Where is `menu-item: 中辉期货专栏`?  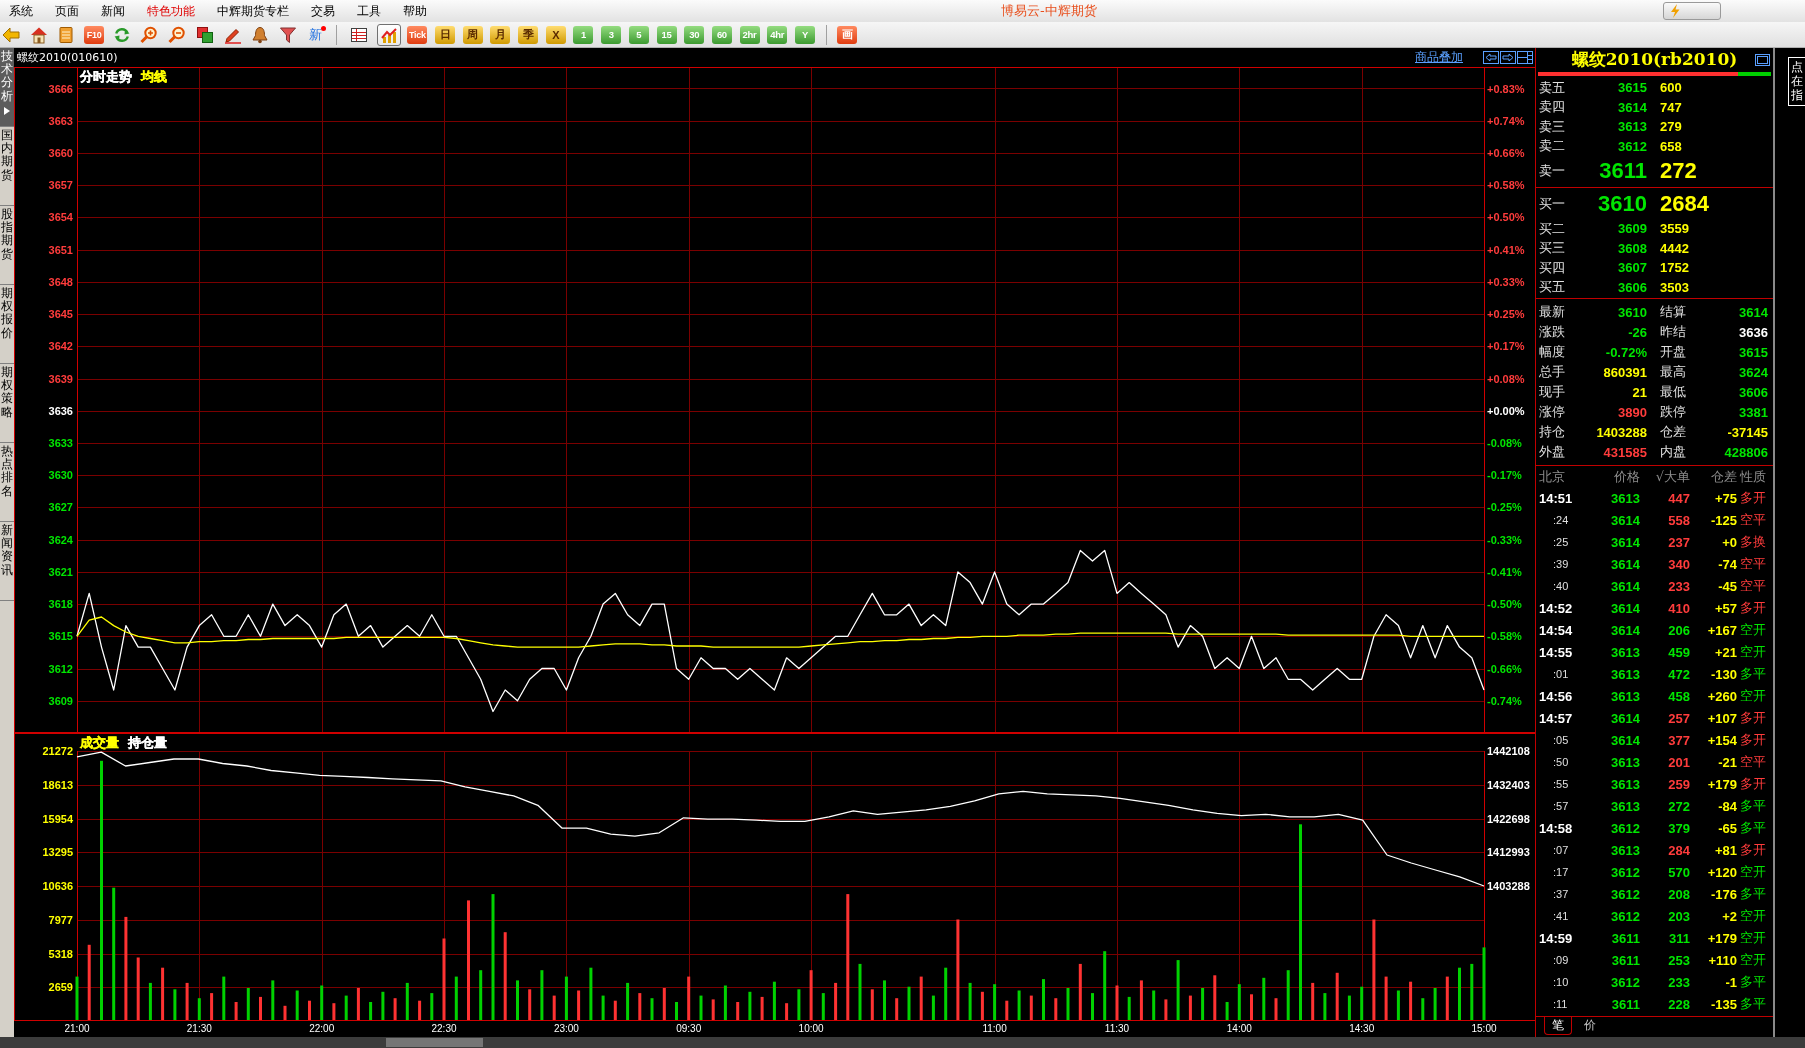
menu-item: 中辉期货专栏 is located at coordinates (253, 11).